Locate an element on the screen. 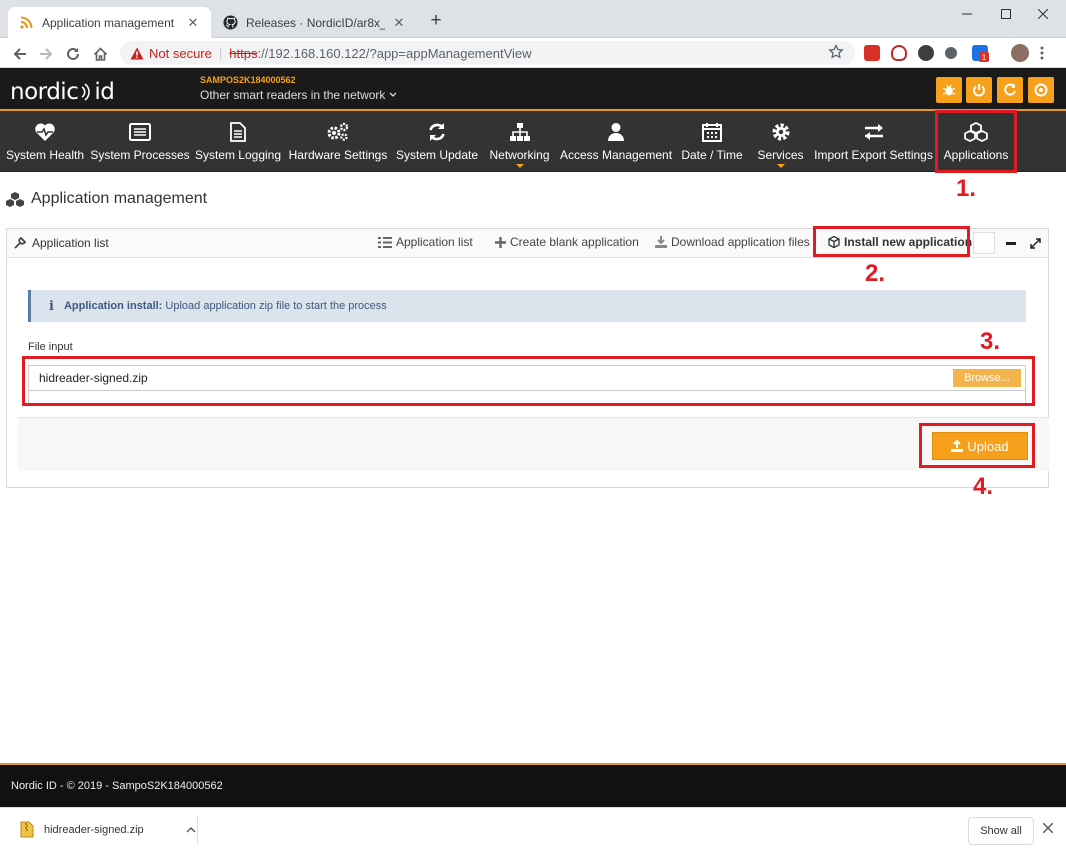  rss-favicon-icon is located at coordinates (26, 23).